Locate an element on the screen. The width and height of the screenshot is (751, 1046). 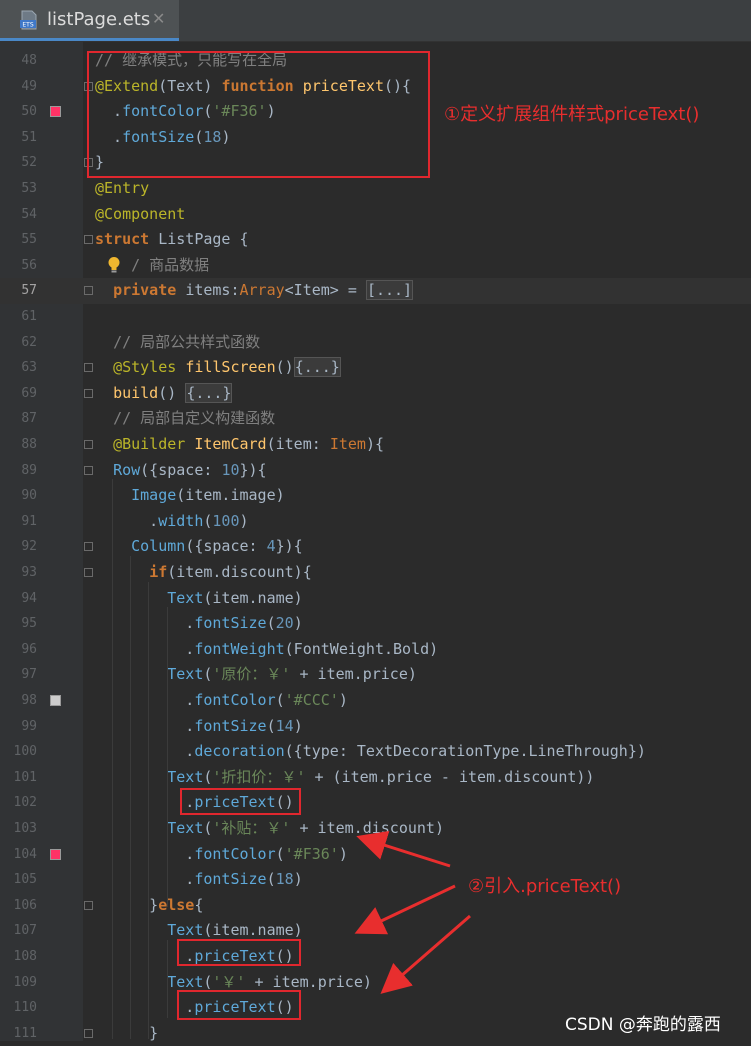
line-number: 61 is located at coordinates (29, 316).